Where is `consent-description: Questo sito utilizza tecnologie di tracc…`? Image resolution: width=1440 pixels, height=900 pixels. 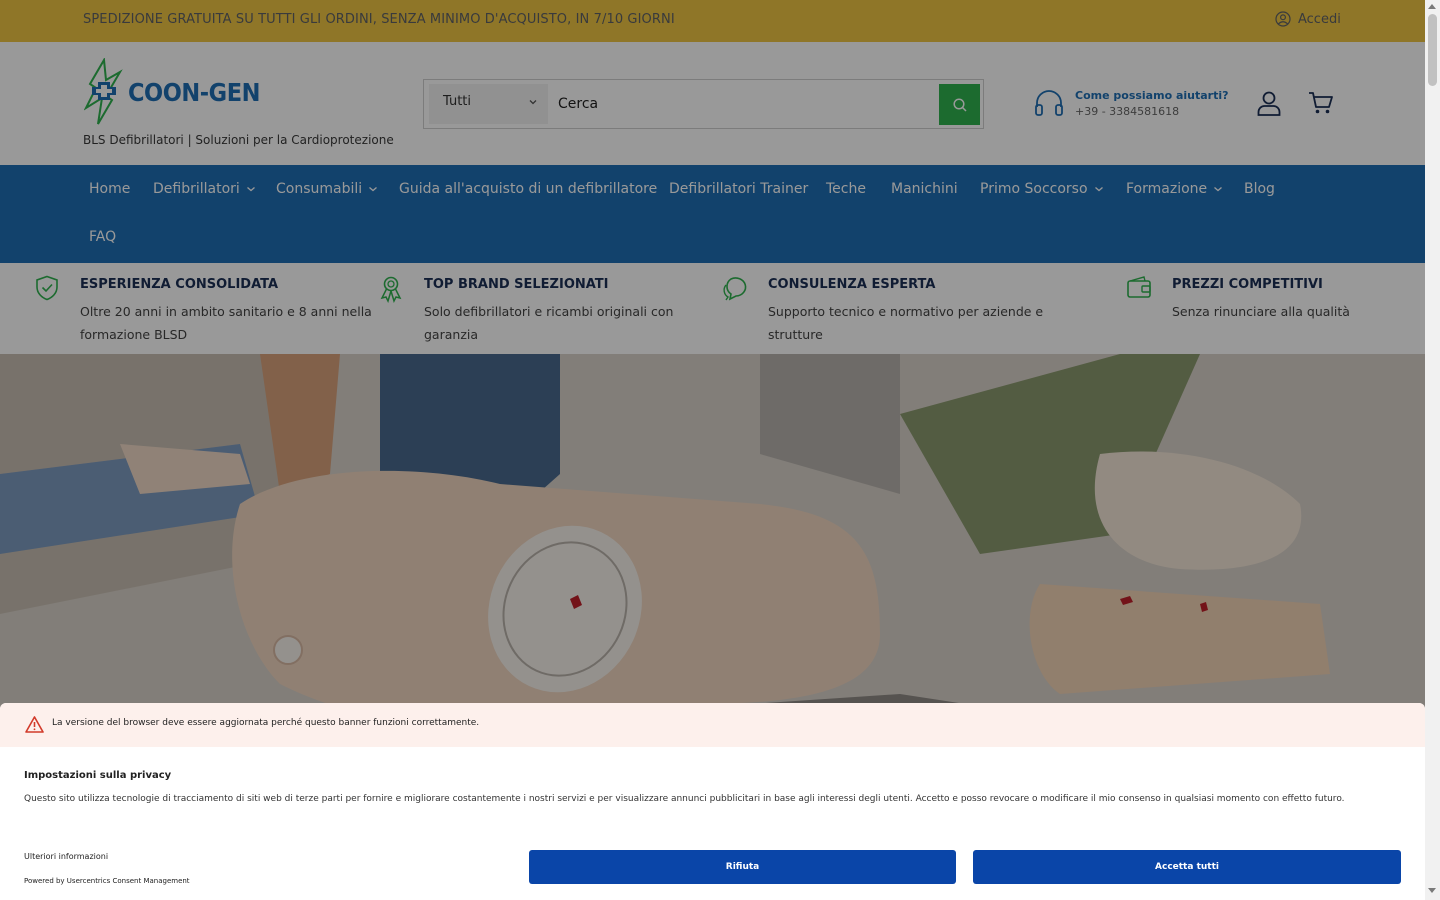 consent-description: Questo sito utilizza tecnologie di tracc… is located at coordinates (684, 799).